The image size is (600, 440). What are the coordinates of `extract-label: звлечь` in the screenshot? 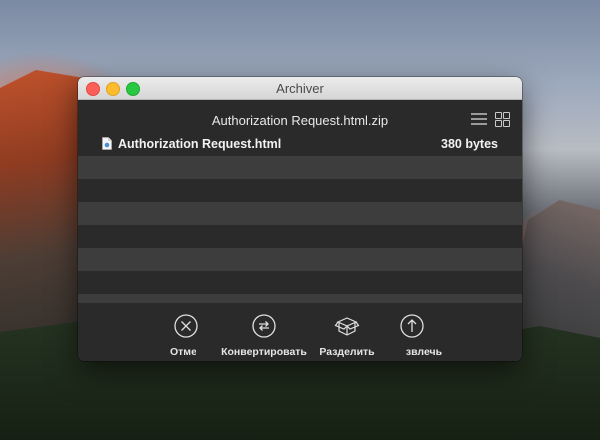 It's located at (424, 352).